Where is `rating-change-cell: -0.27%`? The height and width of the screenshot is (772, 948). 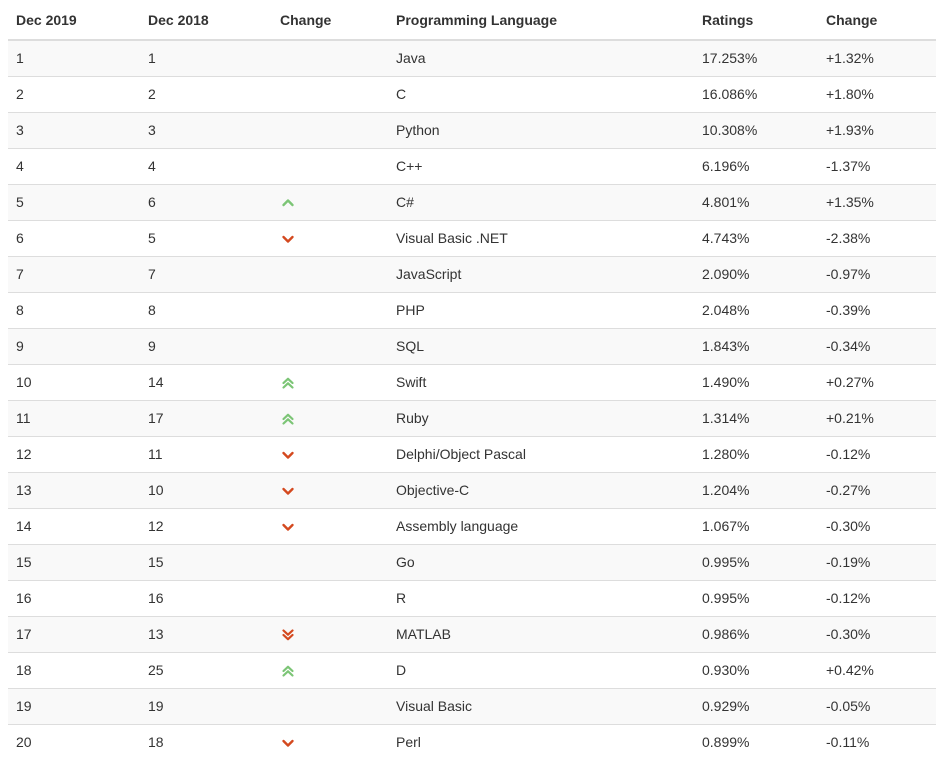
rating-change-cell: -0.27% is located at coordinates (877, 489).